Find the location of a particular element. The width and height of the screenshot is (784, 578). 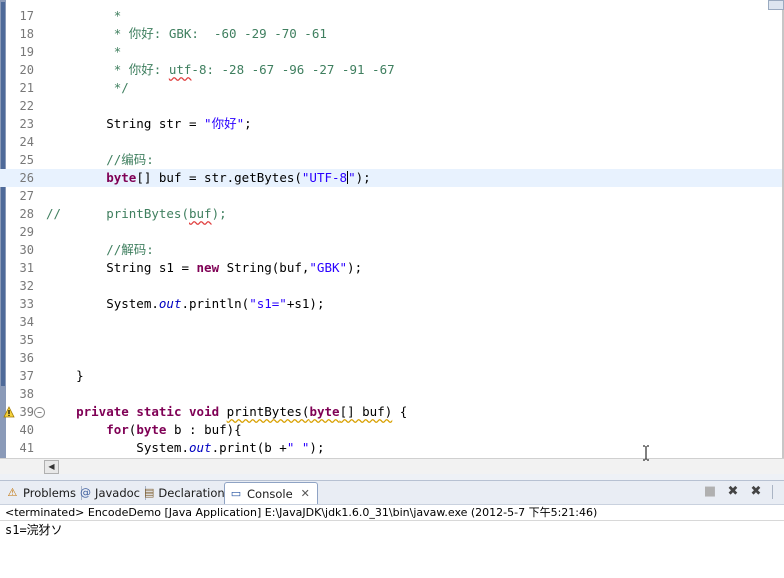

code-text: String str = "你好"; is located at coordinates (148, 124).